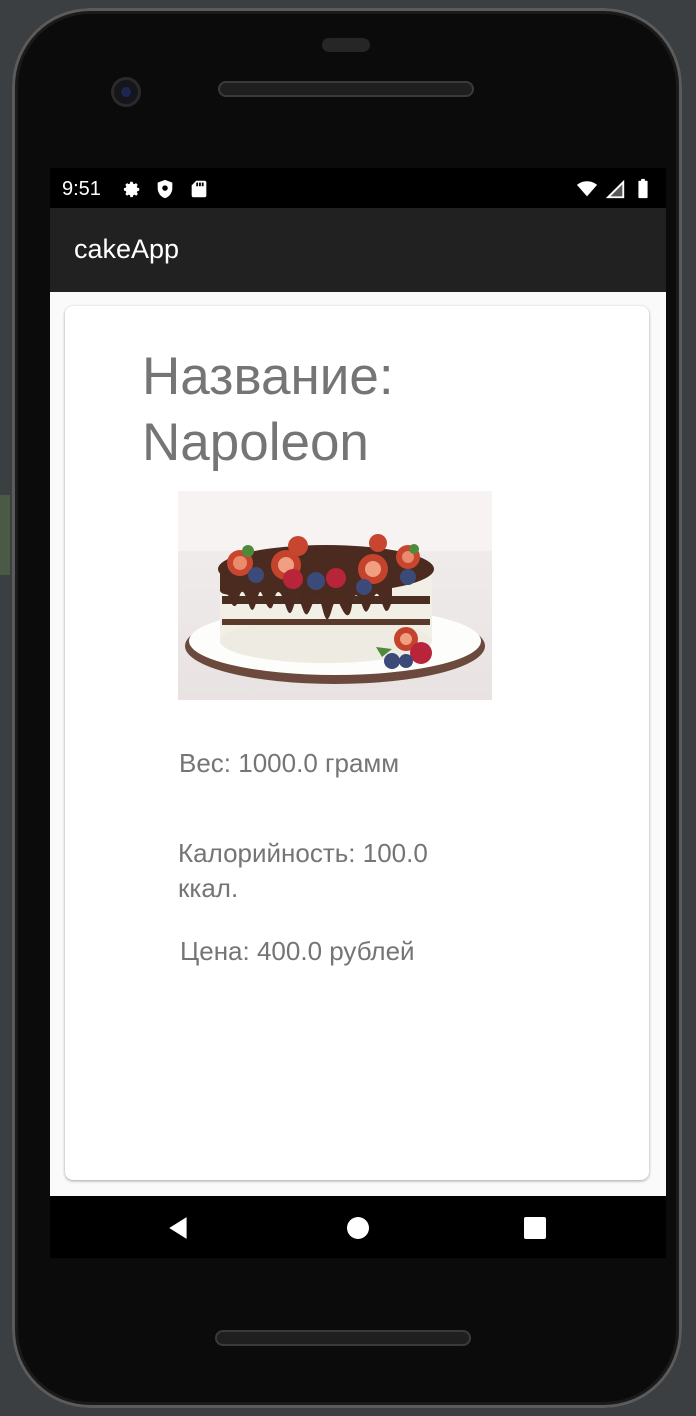  What do you see at coordinates (535, 1228) in the screenshot?
I see `recents-icon` at bounding box center [535, 1228].